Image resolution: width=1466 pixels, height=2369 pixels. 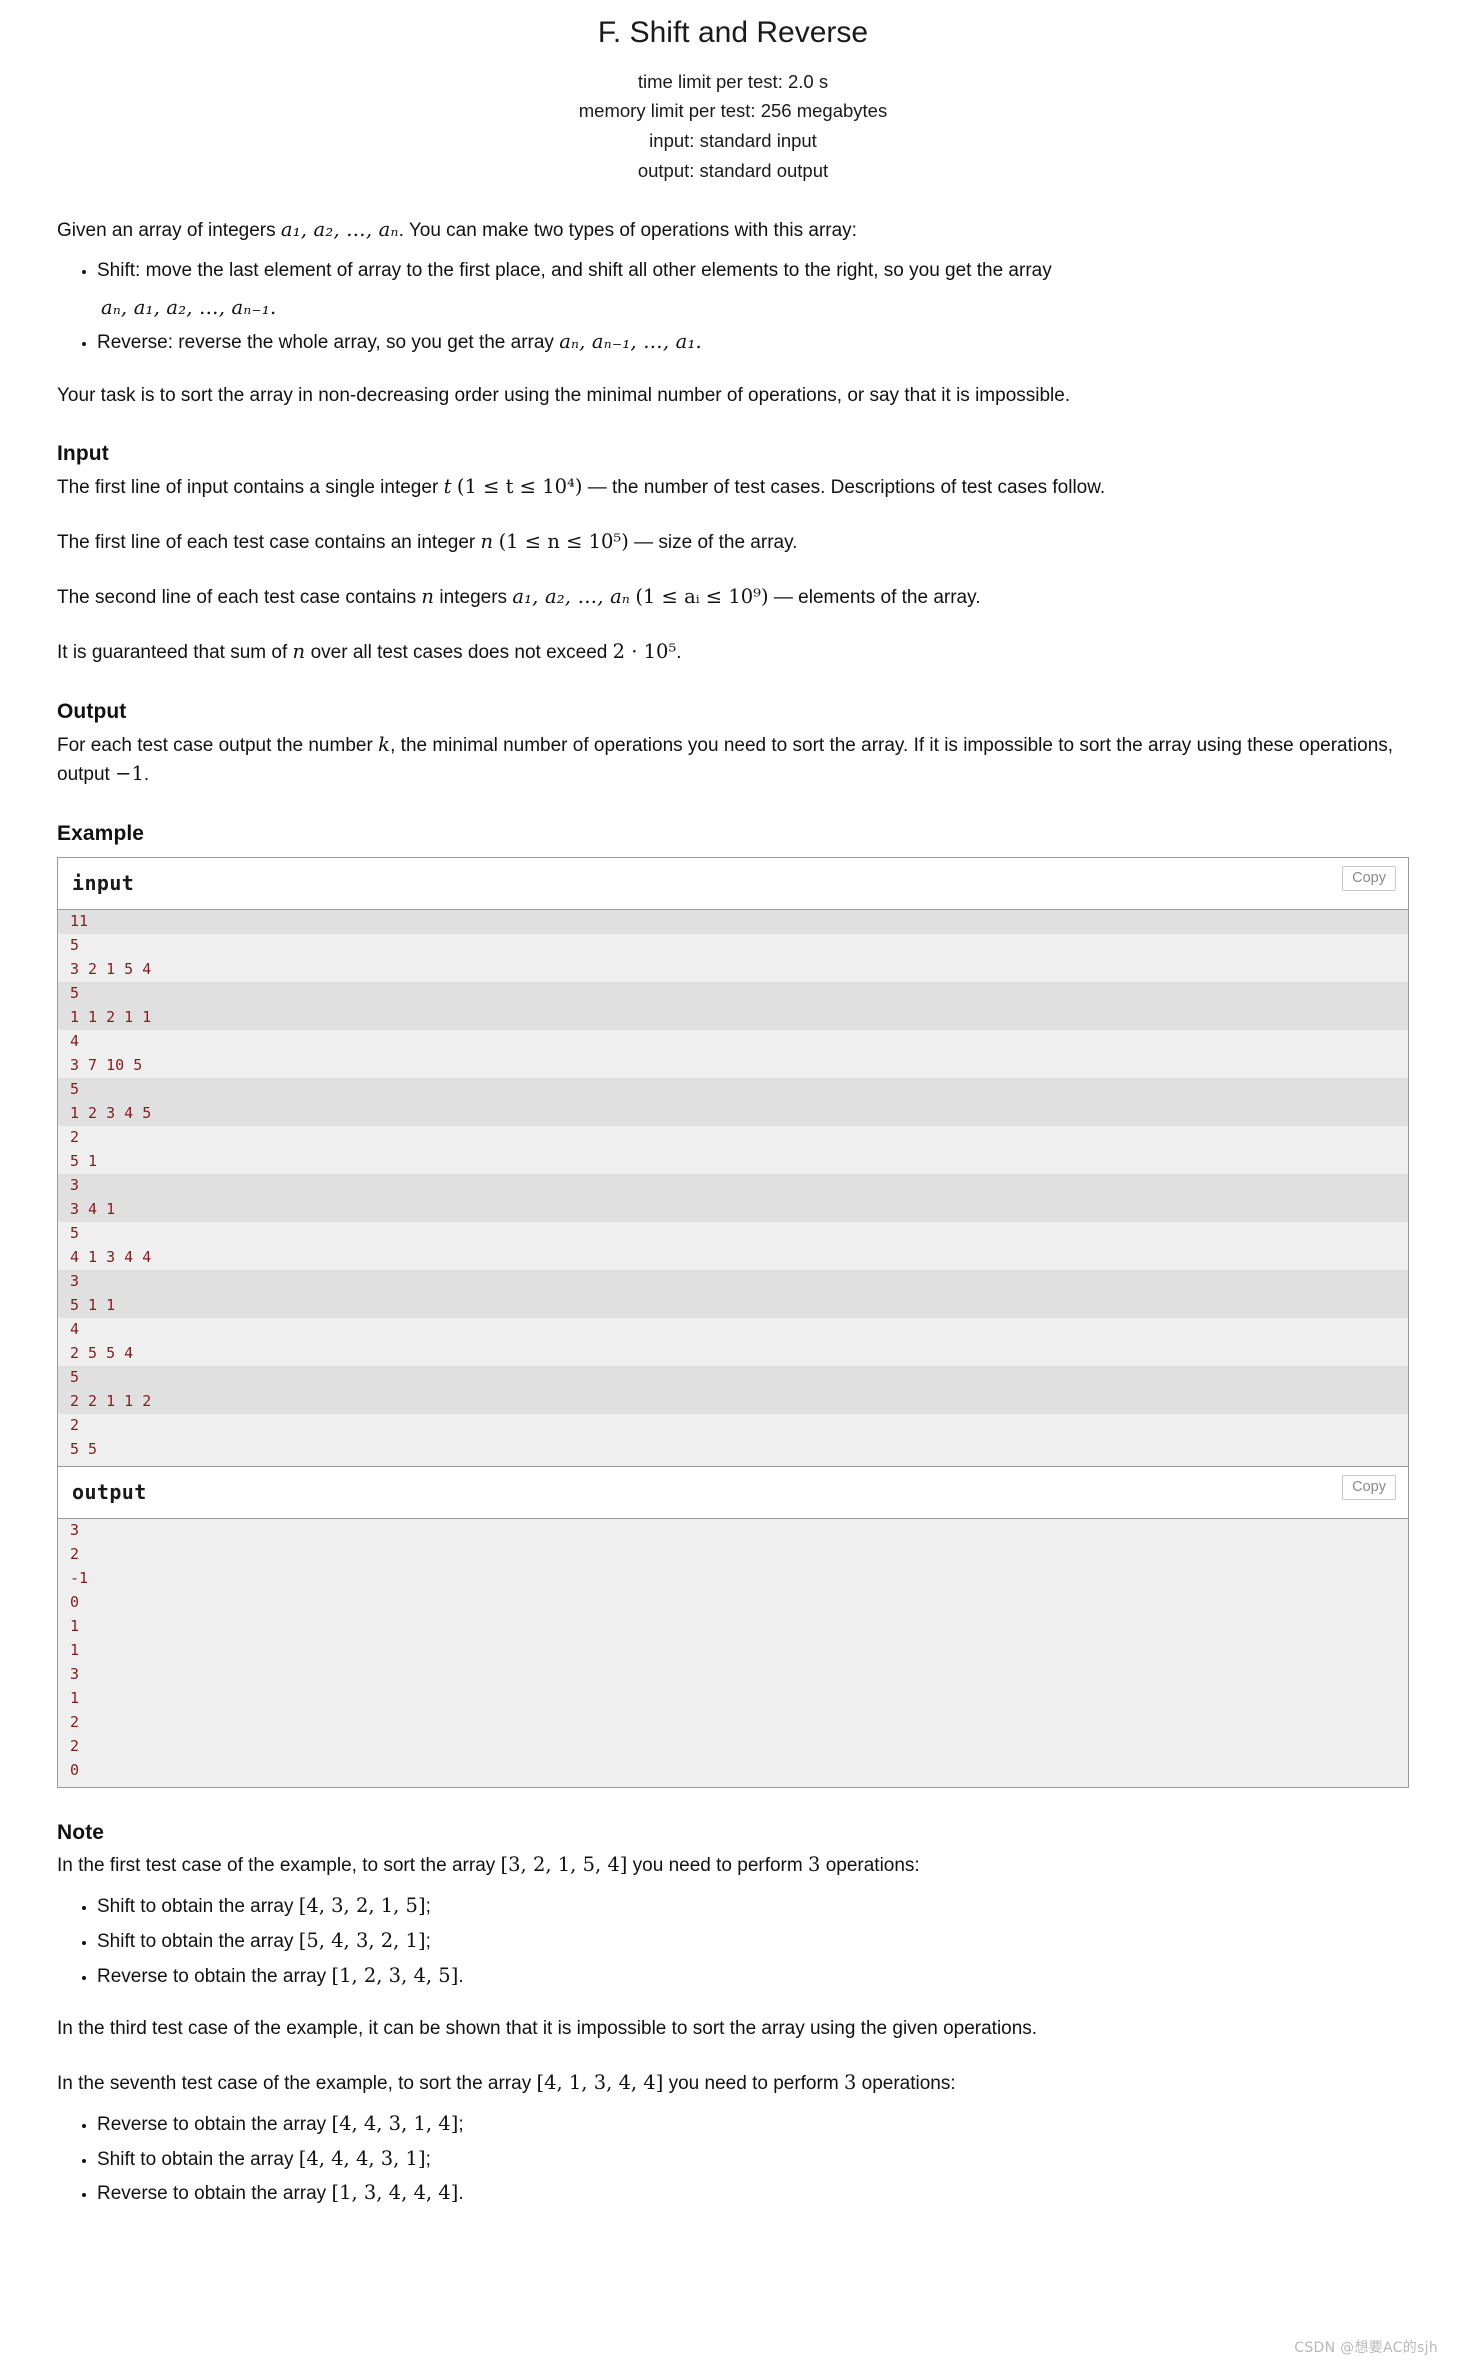 I want to click on sample-input-line: 2 2 1 1 2, so click(x=733, y=1401).